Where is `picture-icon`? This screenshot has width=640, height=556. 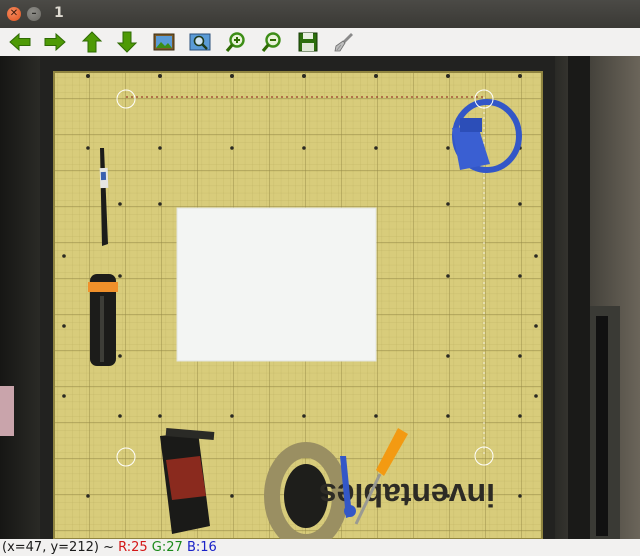
picture-icon is located at coordinates (164, 42).